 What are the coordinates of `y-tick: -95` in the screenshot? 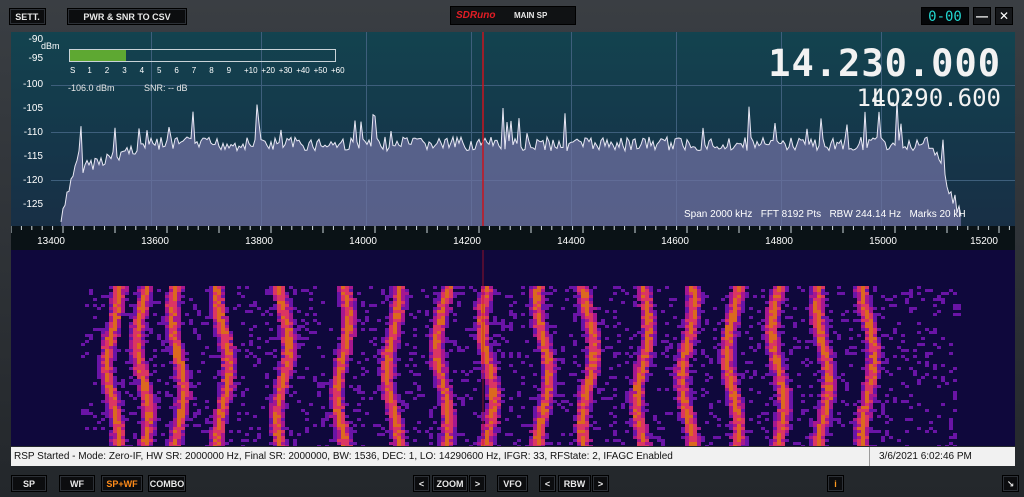 It's located at (35, 58).